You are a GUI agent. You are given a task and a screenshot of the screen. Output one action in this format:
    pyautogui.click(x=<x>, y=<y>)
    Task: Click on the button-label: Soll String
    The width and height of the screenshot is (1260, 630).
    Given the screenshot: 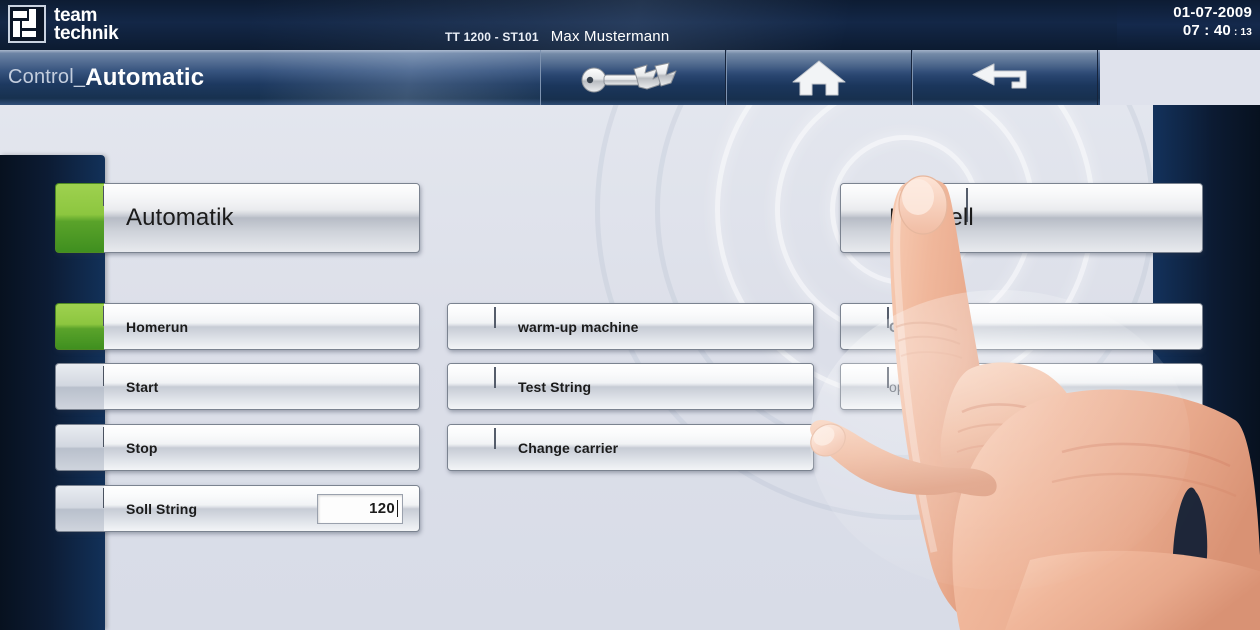 What is the action you would take?
    pyautogui.click(x=162, y=508)
    